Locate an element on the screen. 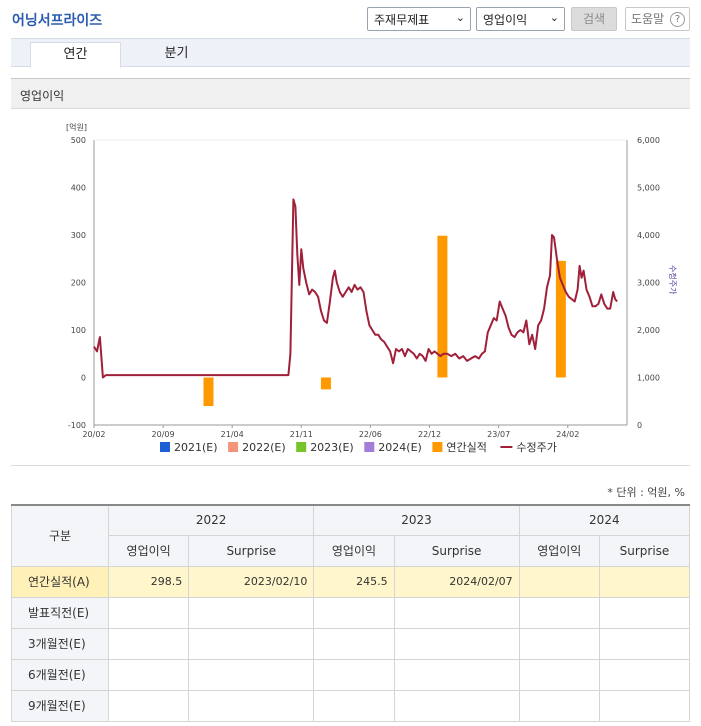 This screenshot has height=726, width=701. section-header: 영업이익 is located at coordinates (350, 93).